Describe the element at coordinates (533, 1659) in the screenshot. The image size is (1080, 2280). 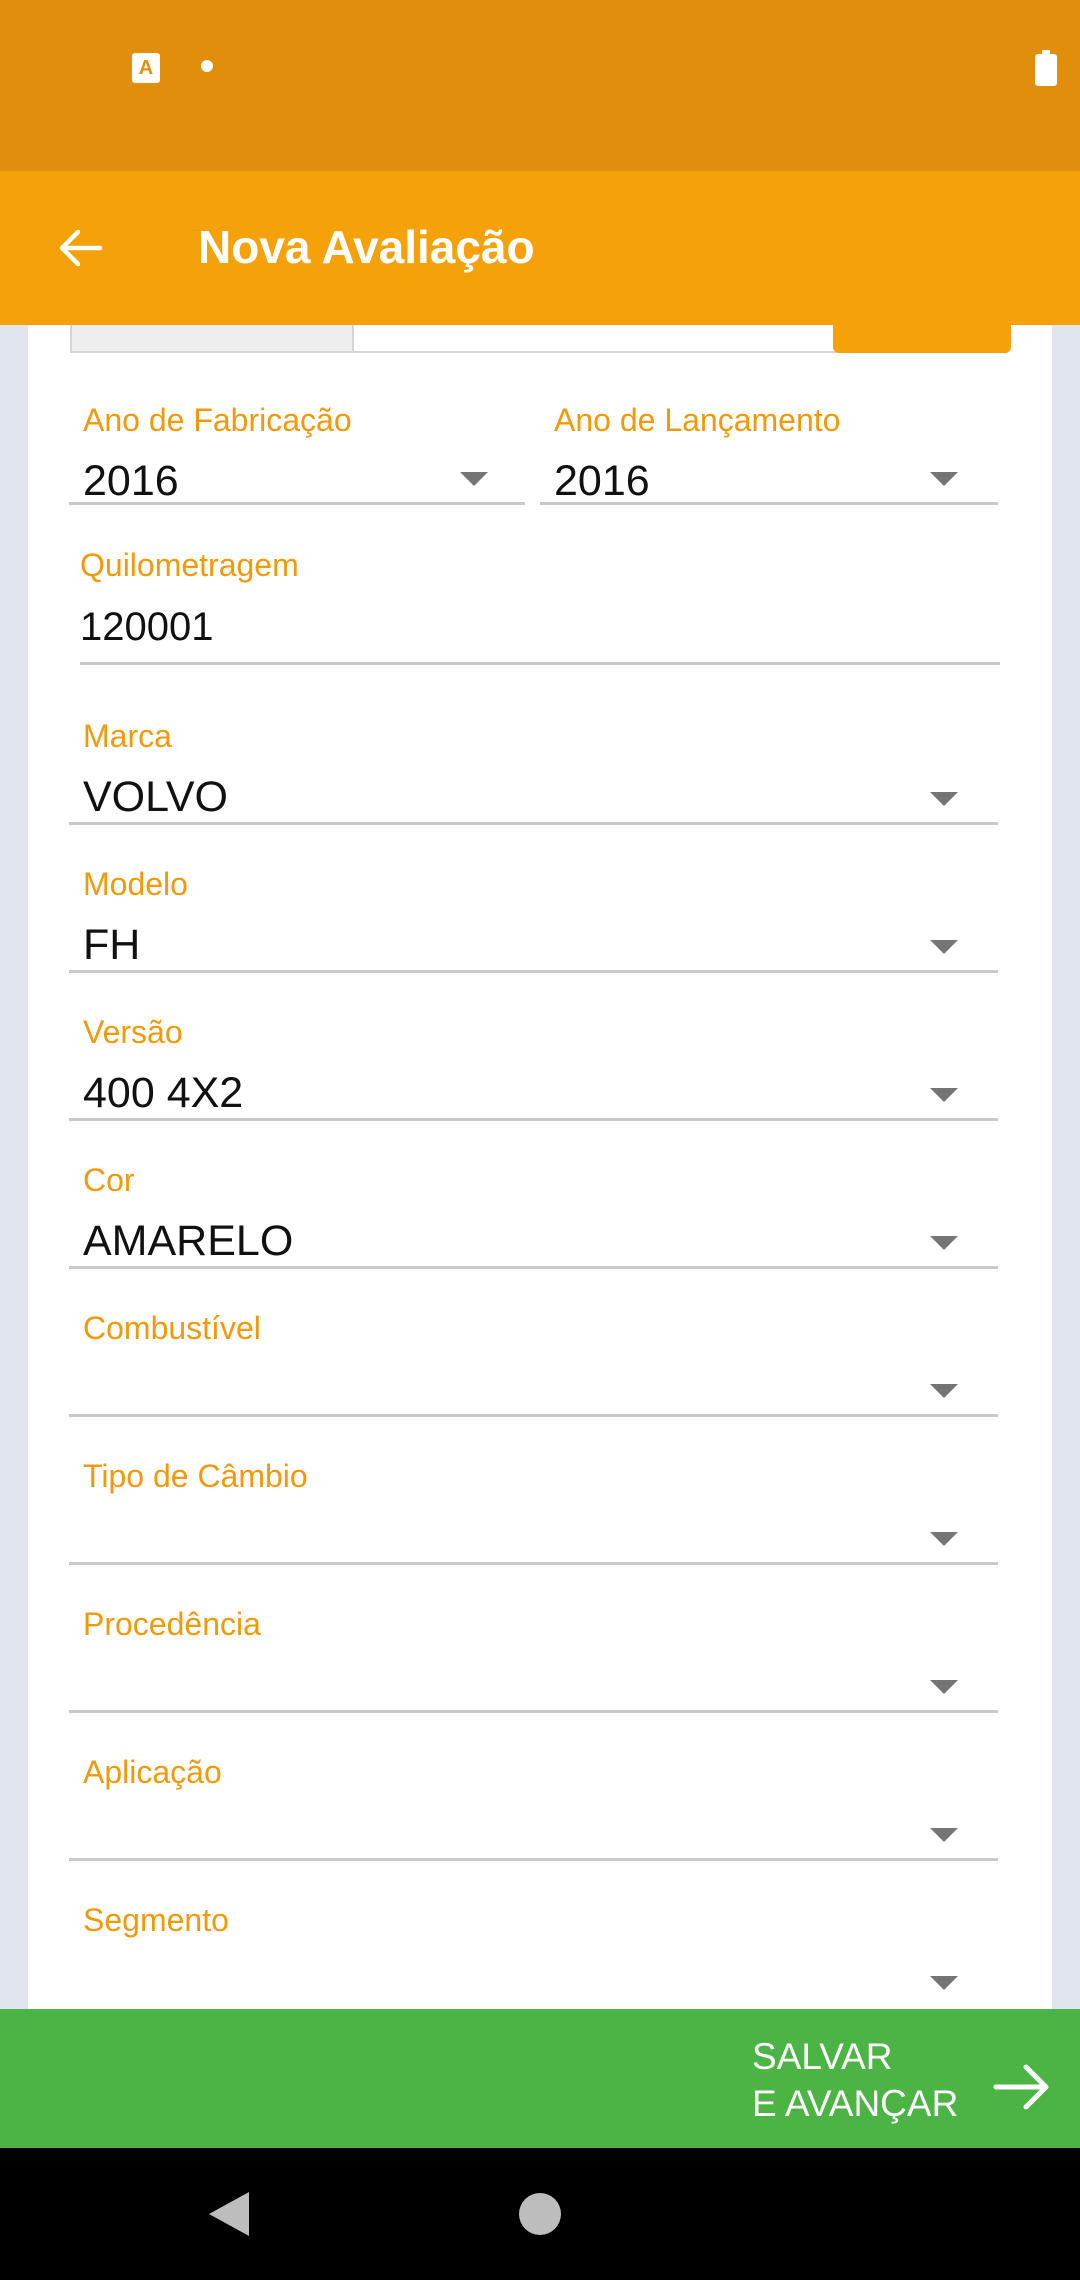
I see `procedencia-select: Procedência` at that location.